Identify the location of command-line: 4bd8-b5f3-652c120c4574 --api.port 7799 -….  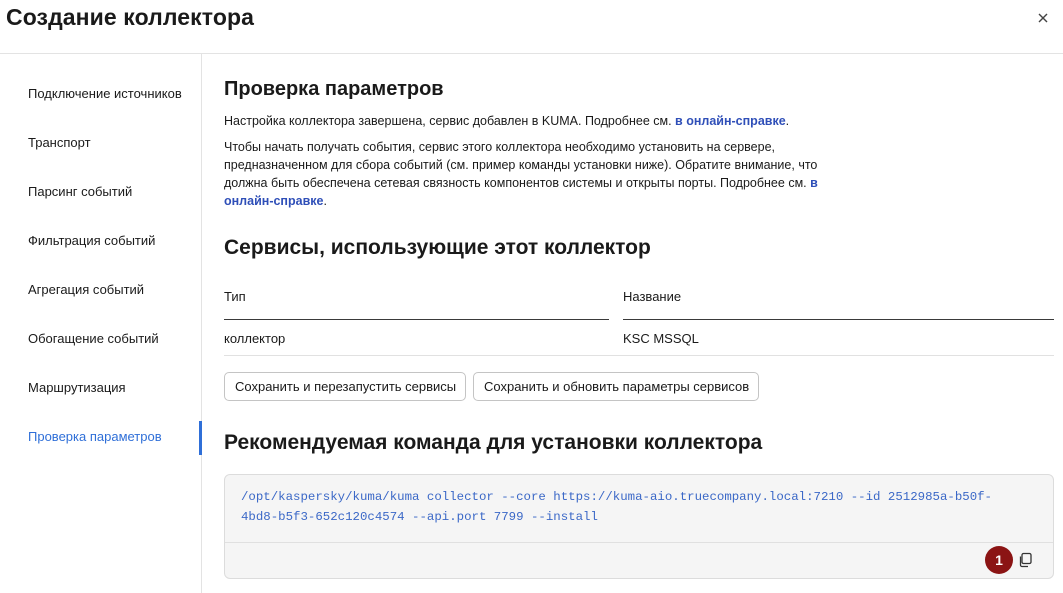
(419, 516).